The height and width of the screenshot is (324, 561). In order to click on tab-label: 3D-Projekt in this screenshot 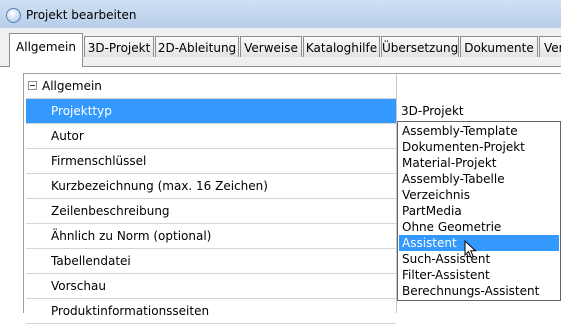, I will do `click(119, 48)`.